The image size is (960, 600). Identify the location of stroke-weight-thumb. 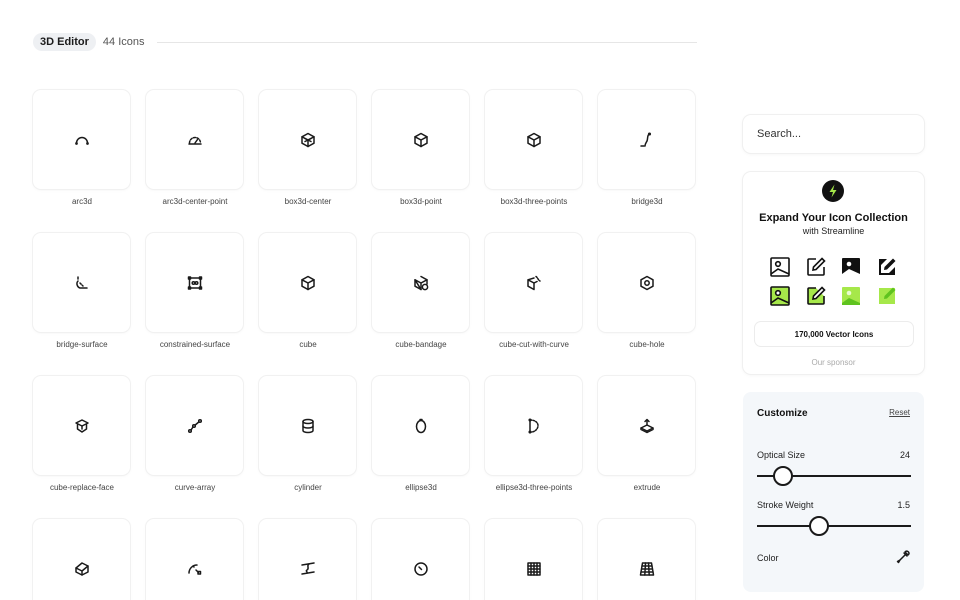
(818, 526).